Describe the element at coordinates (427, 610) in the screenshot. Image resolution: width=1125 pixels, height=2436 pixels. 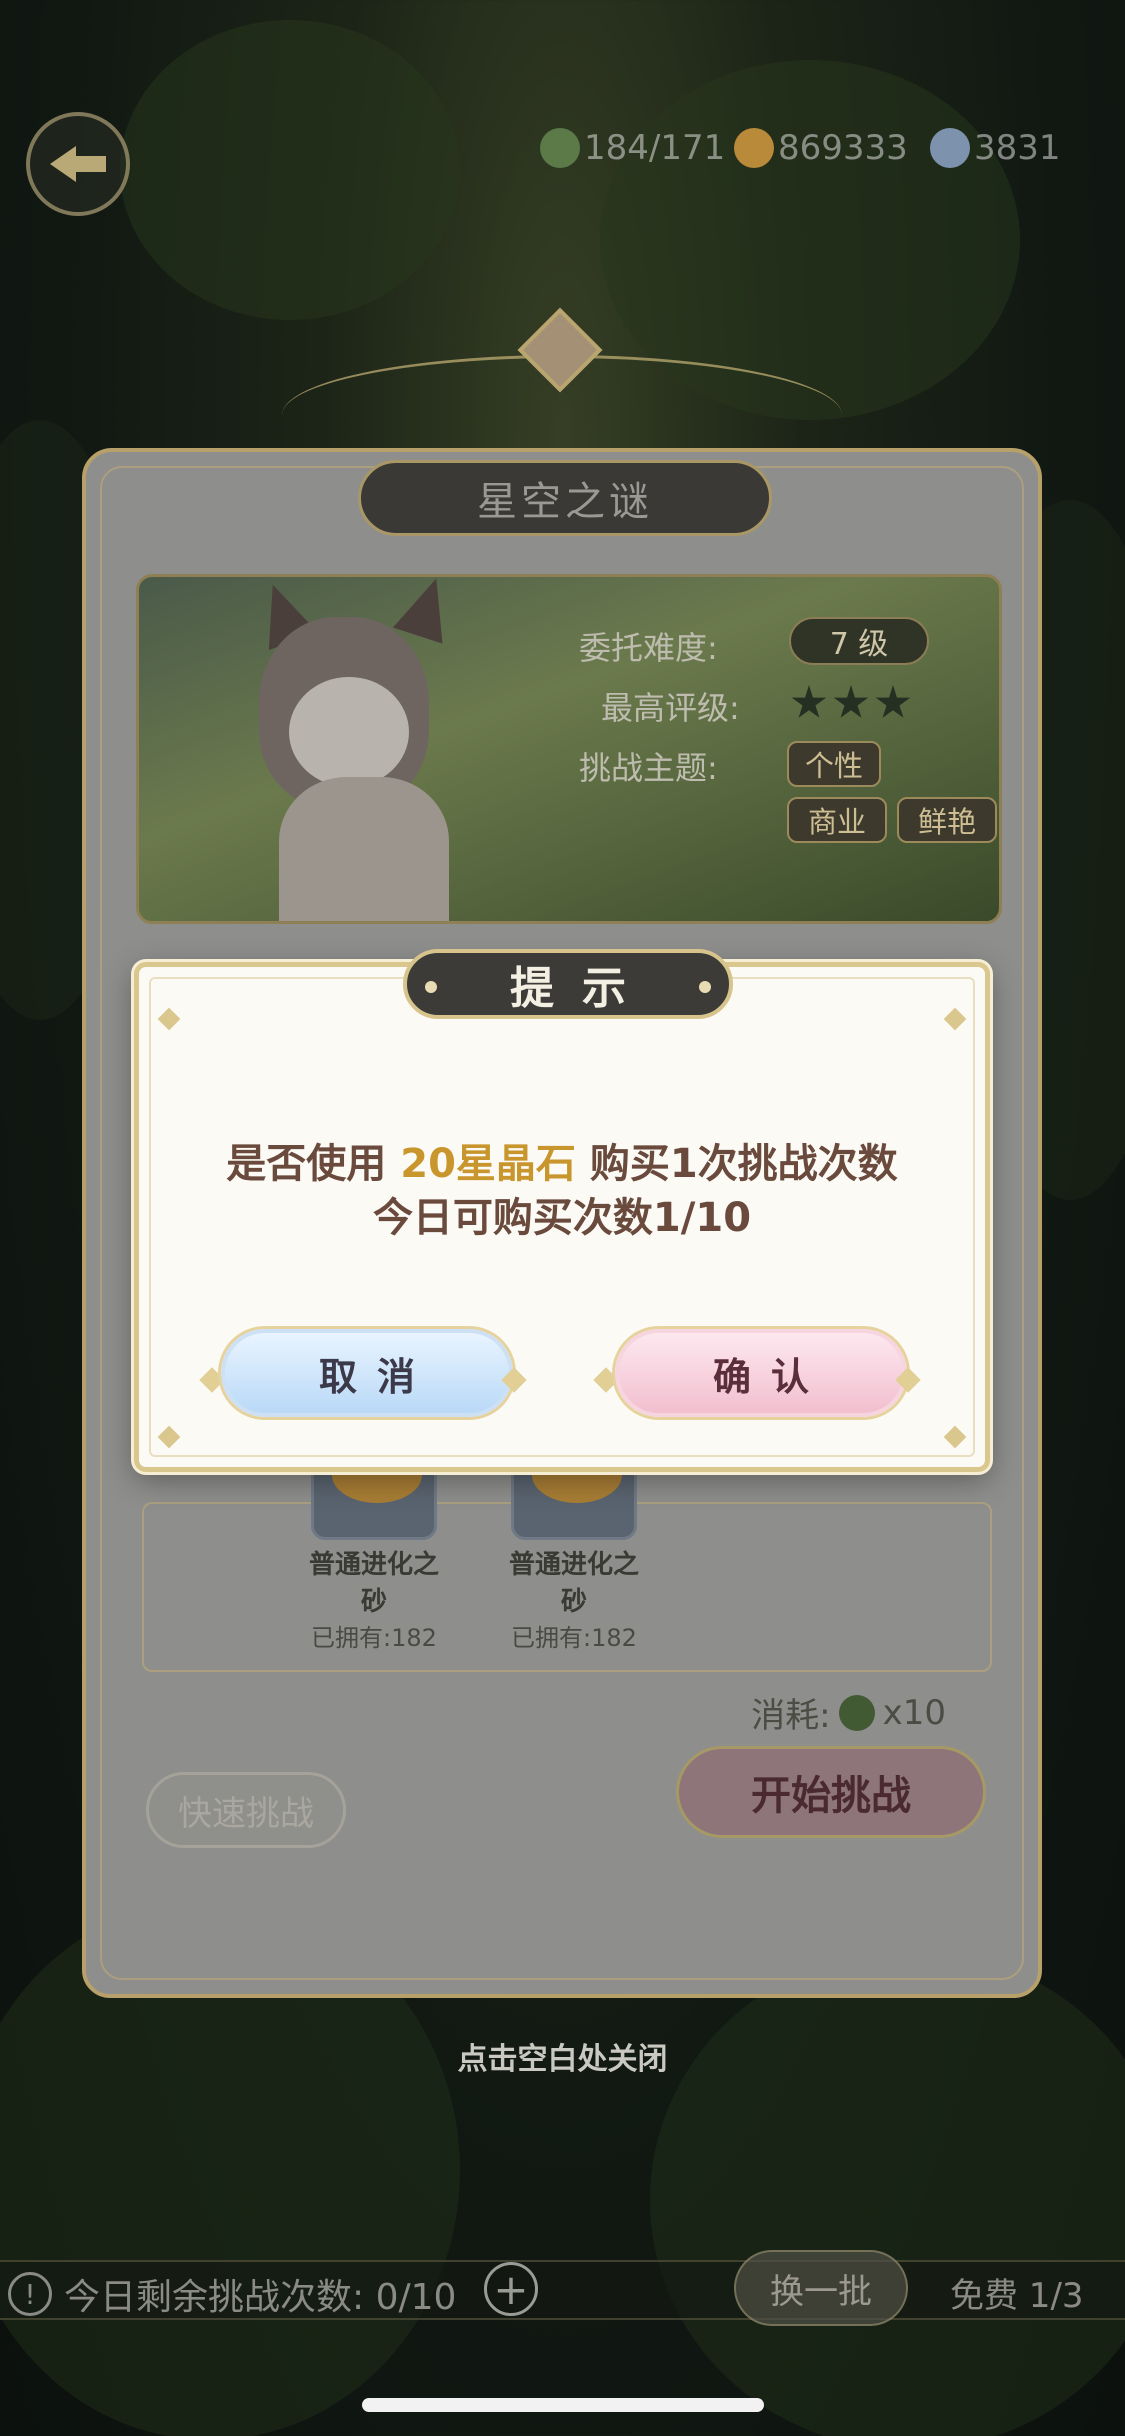
I see `character-ear` at that location.